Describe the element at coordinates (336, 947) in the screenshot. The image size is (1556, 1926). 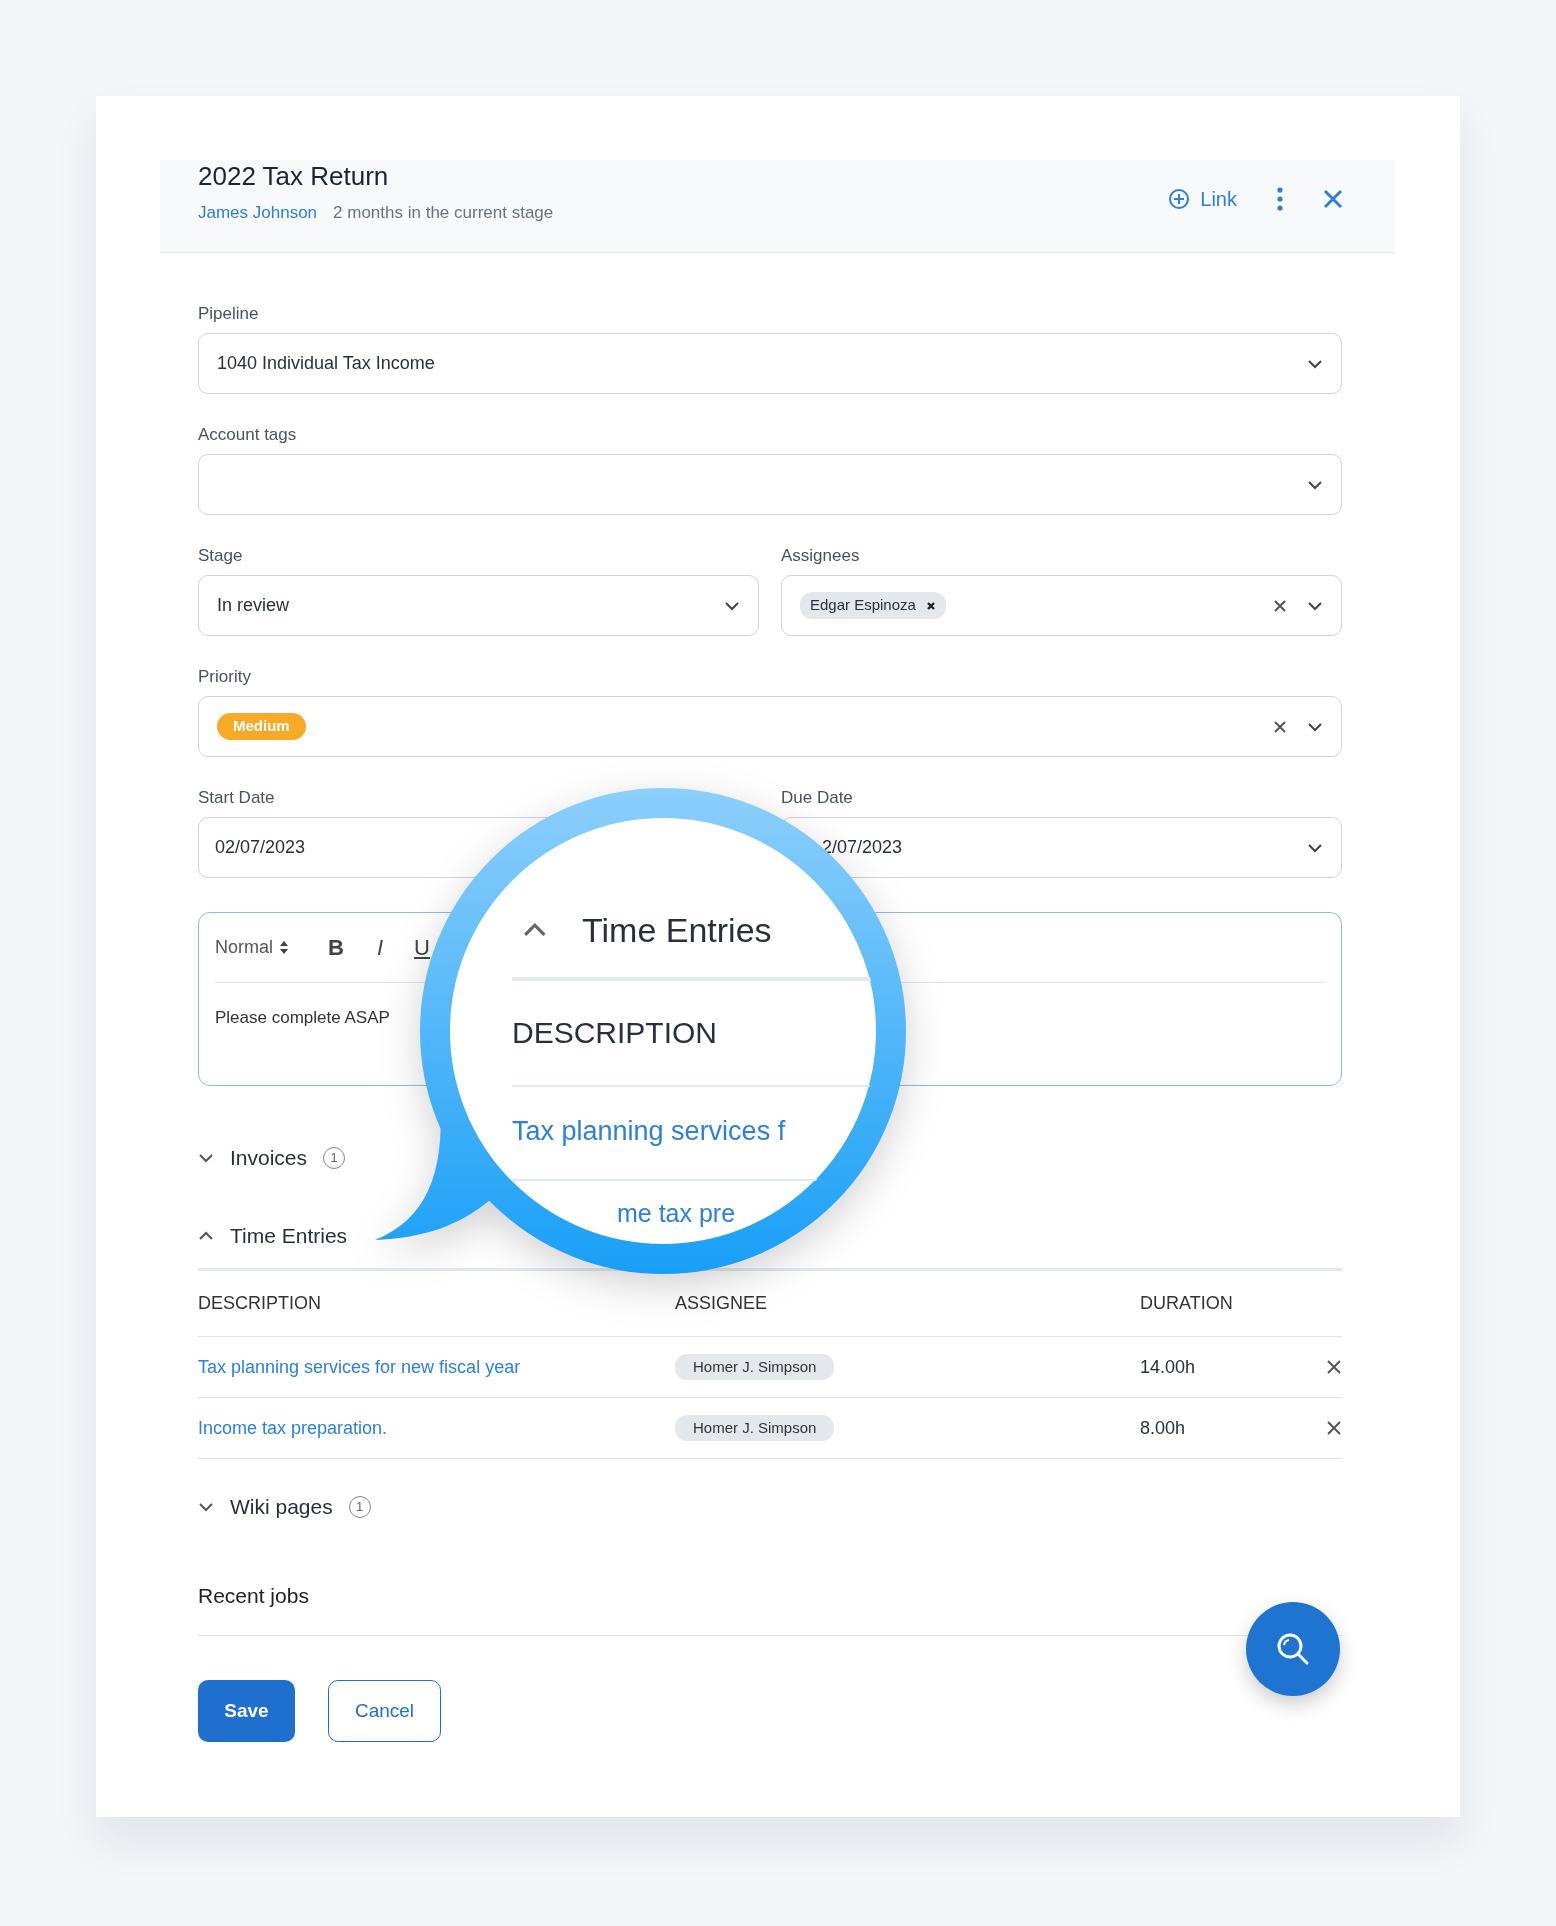
I see `bold-button: B` at that location.